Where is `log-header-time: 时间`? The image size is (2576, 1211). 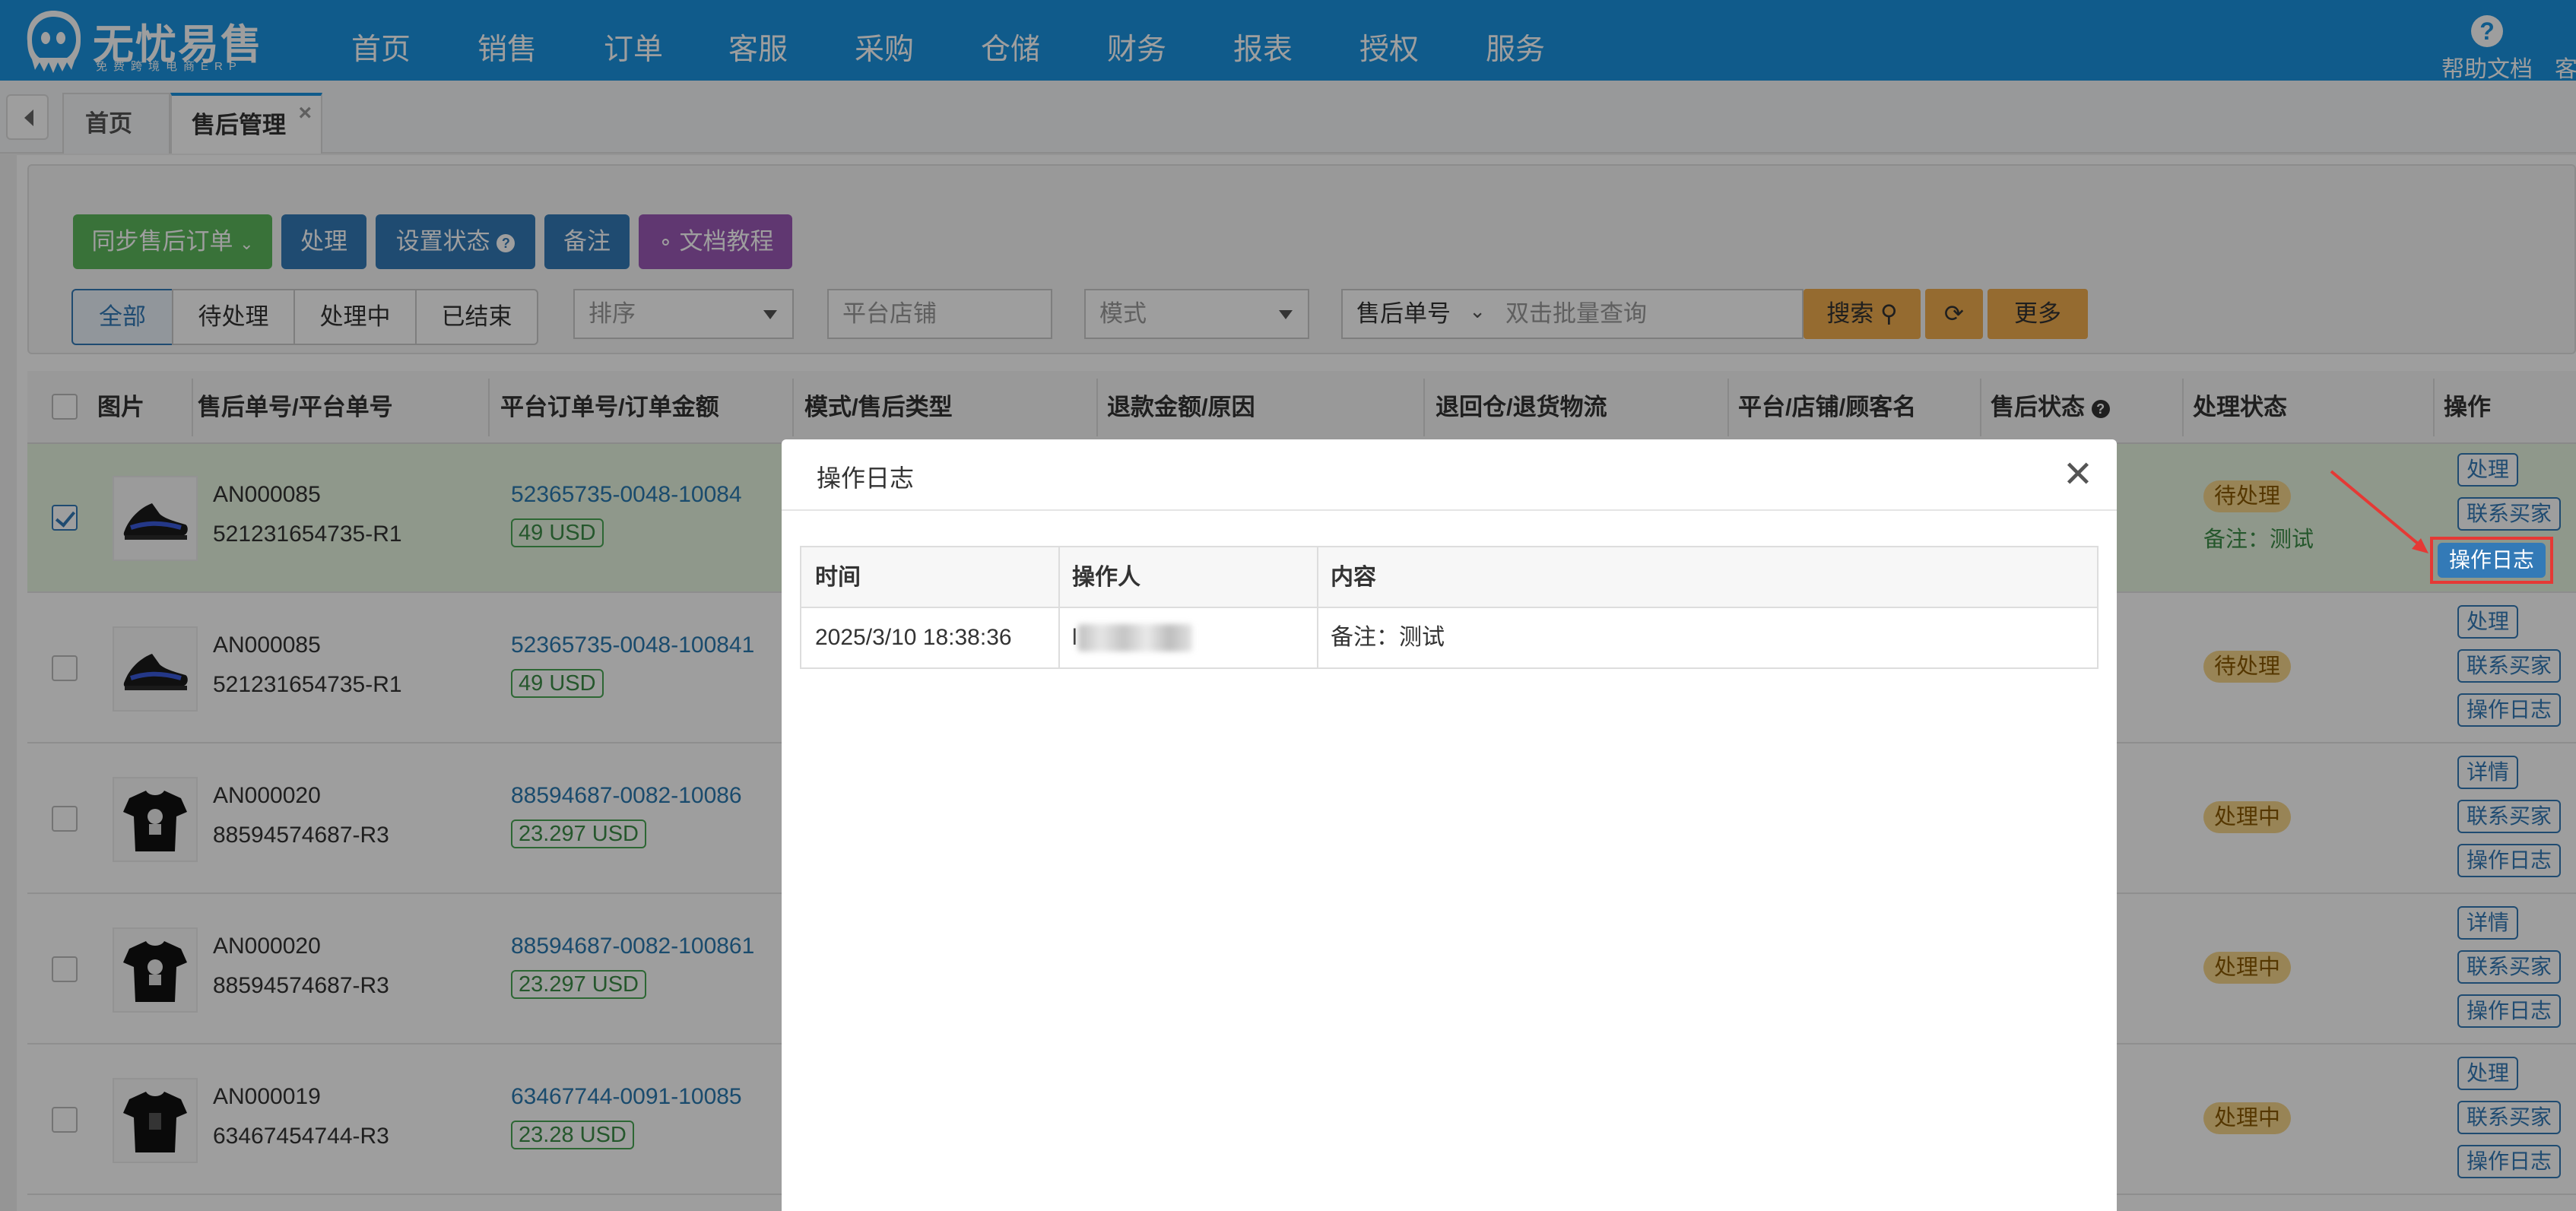 log-header-time: 时间 is located at coordinates (838, 578).